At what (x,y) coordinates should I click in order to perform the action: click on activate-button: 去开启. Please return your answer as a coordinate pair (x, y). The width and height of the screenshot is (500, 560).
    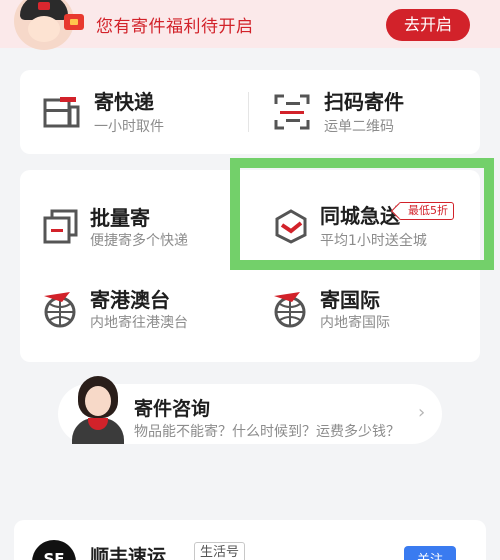
    Looking at the image, I should click on (428, 25).